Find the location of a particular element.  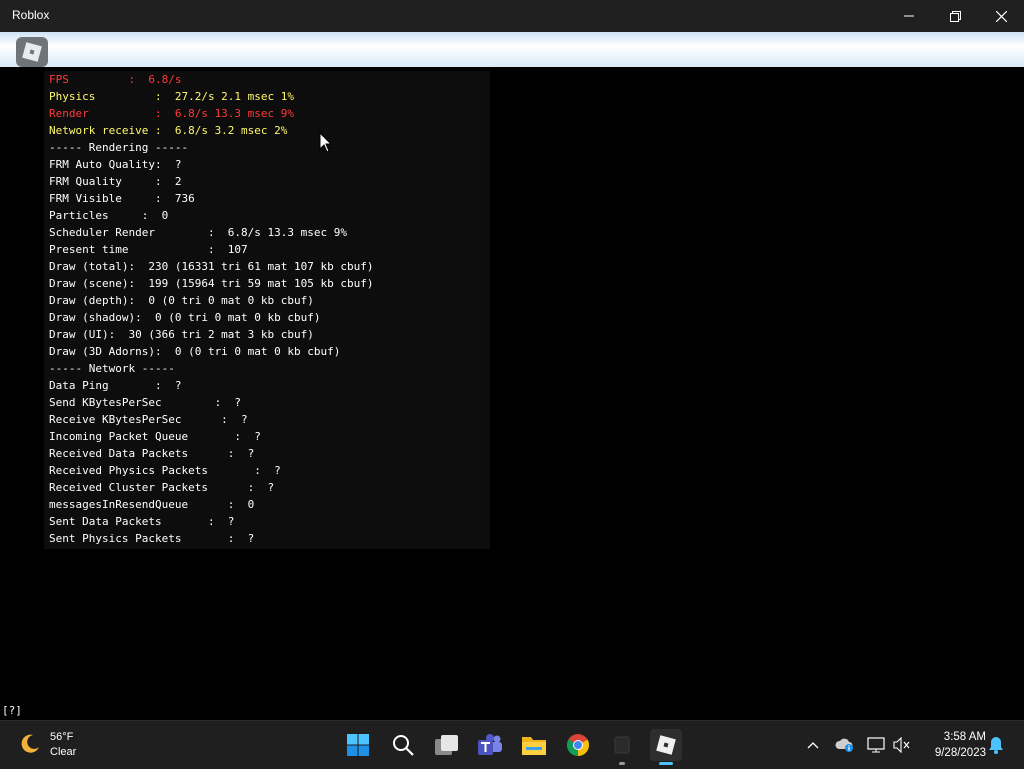

stat-line: Data Ping : ? is located at coordinates (115, 385).